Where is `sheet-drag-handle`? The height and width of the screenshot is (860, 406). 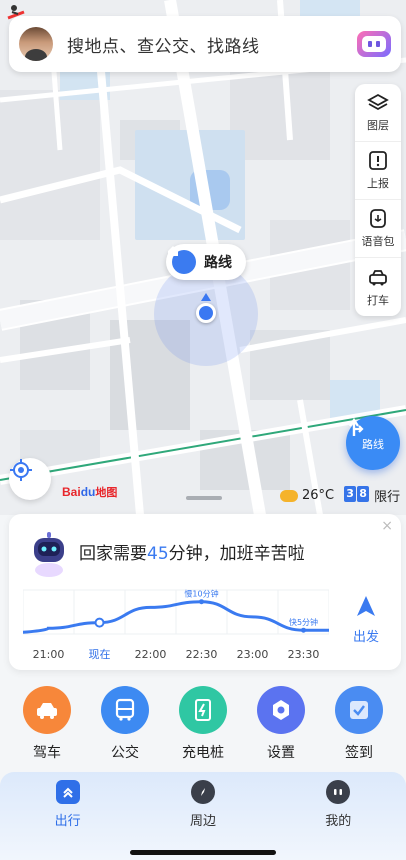
sheet-drag-handle is located at coordinates (204, 498).